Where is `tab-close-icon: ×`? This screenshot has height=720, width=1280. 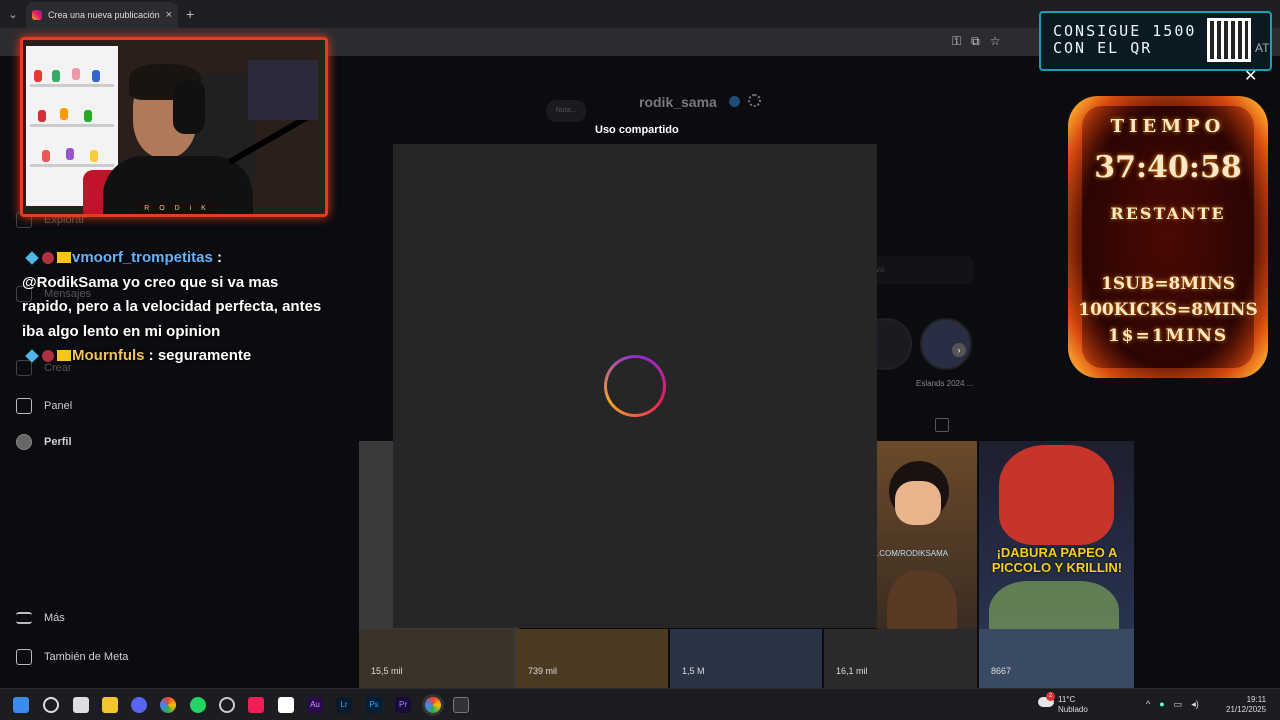
tab-close-icon: × is located at coordinates (169, 15).